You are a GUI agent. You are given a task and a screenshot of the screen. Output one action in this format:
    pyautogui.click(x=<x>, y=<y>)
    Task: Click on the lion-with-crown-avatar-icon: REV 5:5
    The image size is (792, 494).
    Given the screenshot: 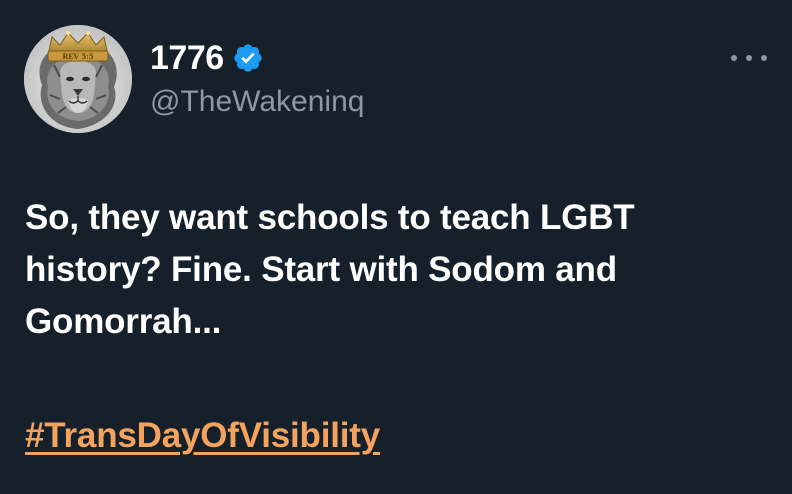 What is the action you would take?
    pyautogui.click(x=78, y=79)
    